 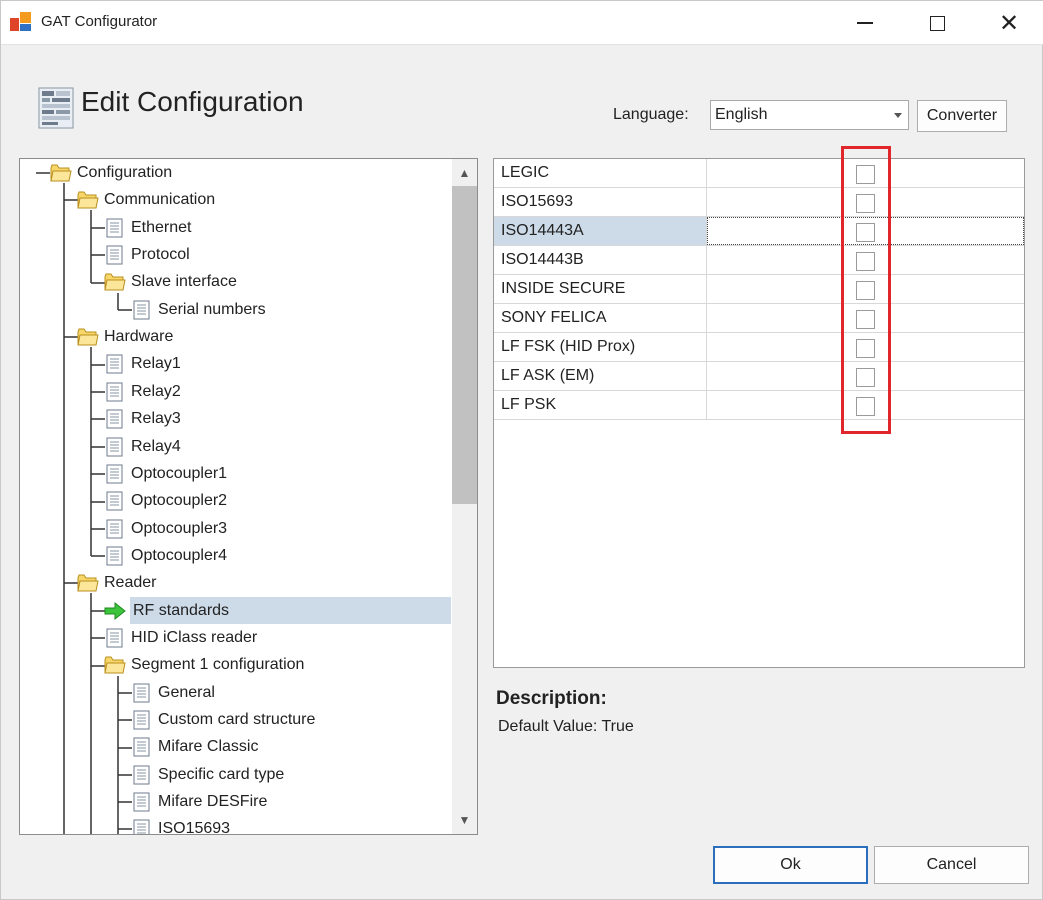 What do you see at coordinates (156, 419) in the screenshot?
I see `tree-item-label: Relay3` at bounding box center [156, 419].